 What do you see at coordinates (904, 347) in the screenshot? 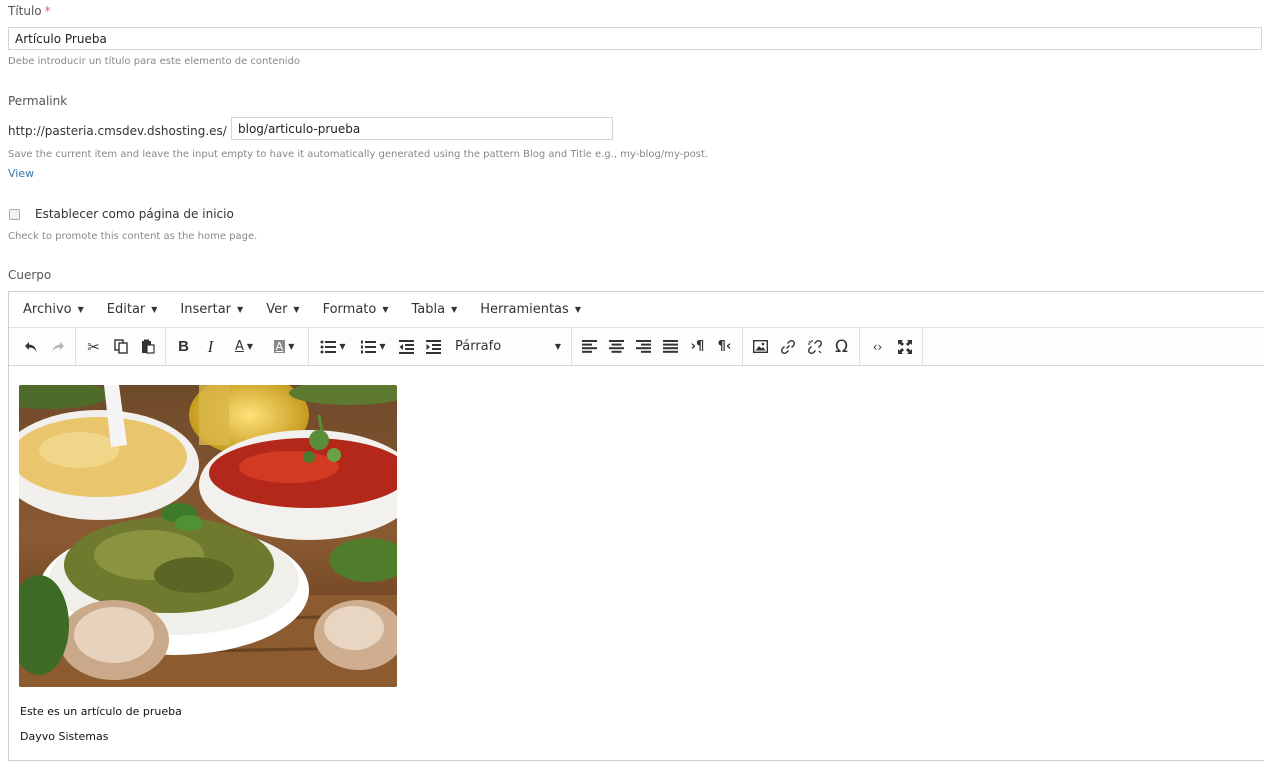
I see `fullscreen-icon` at bounding box center [904, 347].